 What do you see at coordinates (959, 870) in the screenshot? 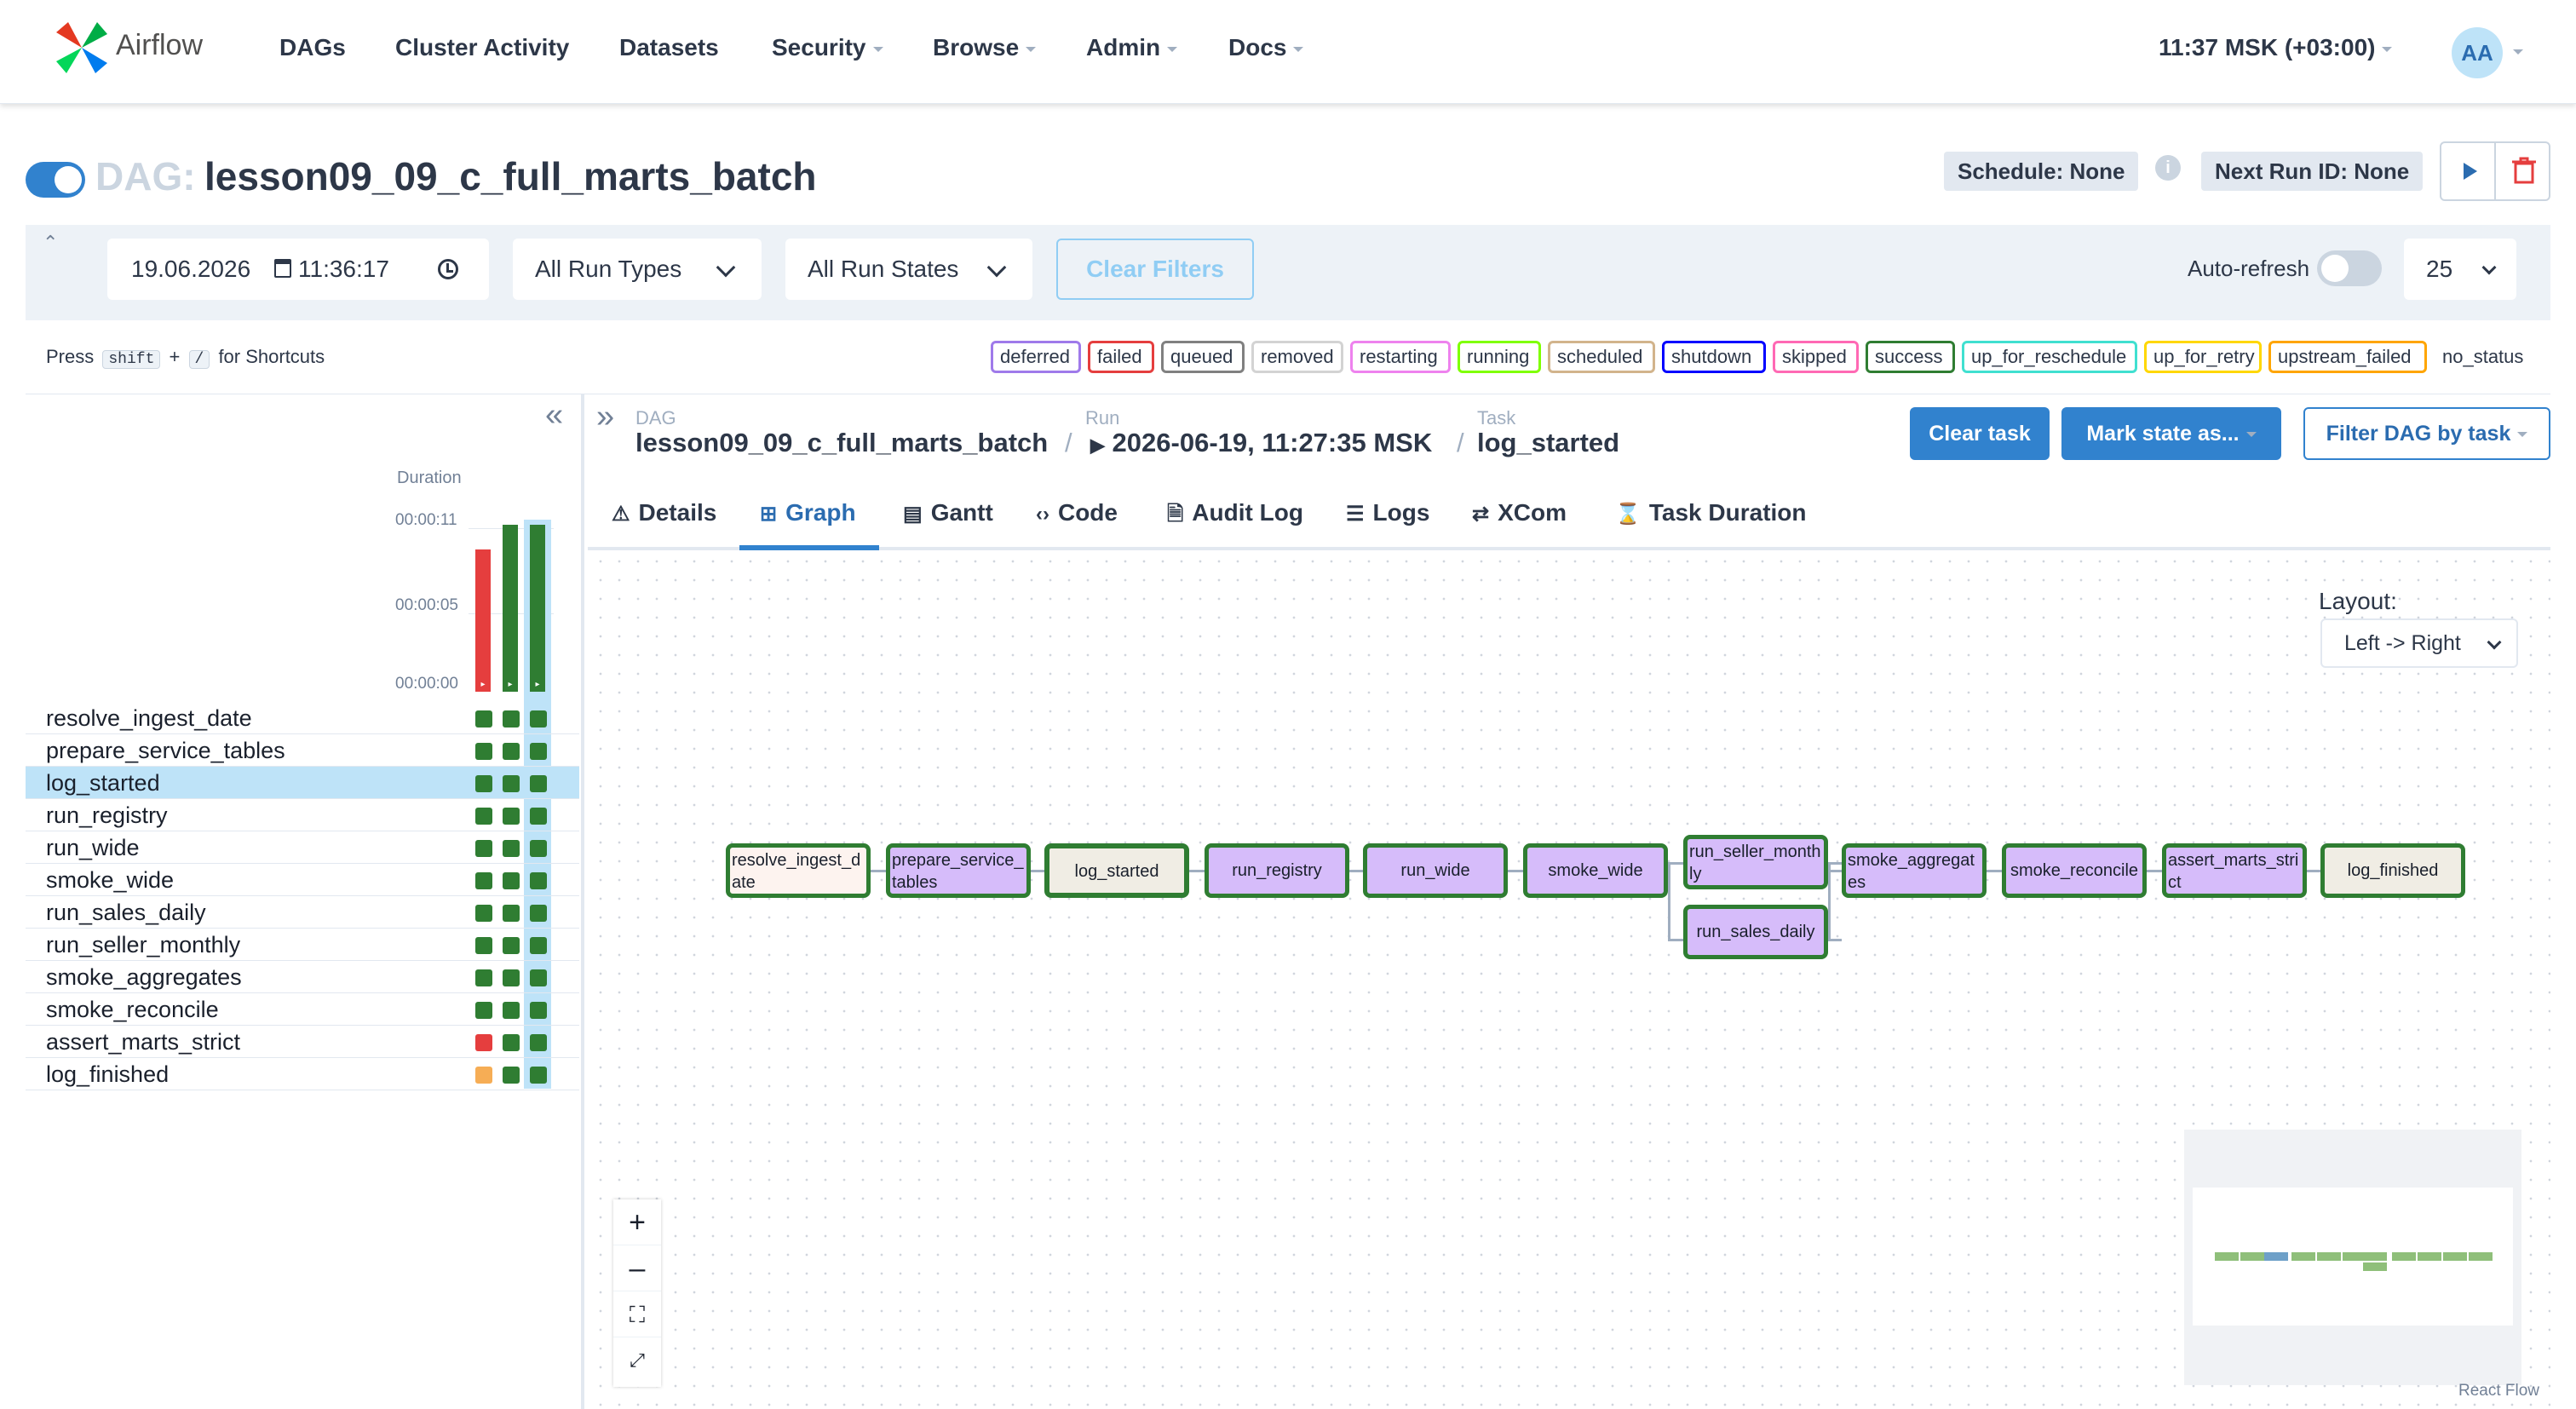
I see `dag-node-prepare-service-tables: prepare_service_tables` at bounding box center [959, 870].